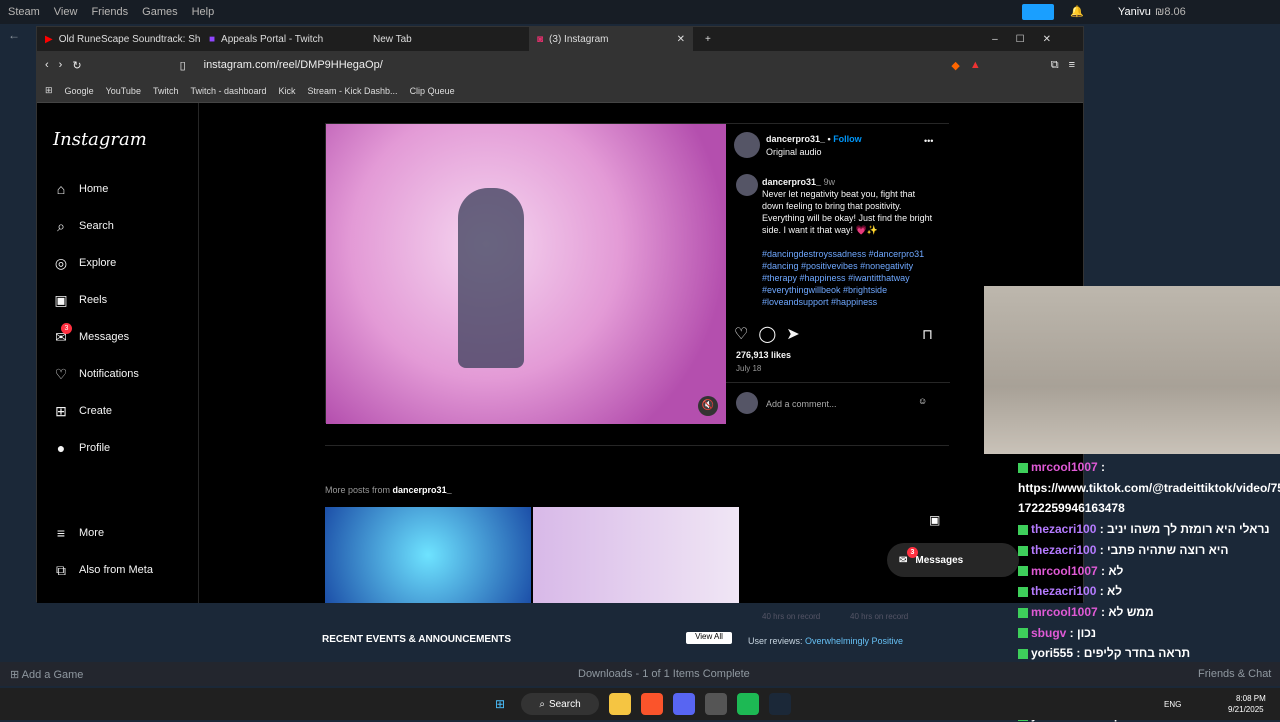 This screenshot has width=1280, height=722. Describe the element at coordinates (66, 12) in the screenshot. I see `steam-menu-view: View` at that location.